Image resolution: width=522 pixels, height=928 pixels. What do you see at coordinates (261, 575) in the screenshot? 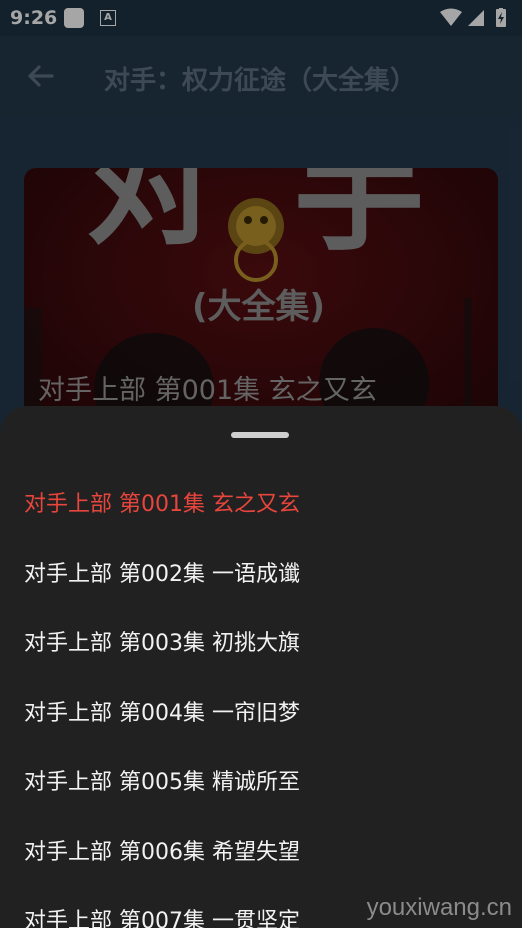
I see `episode-item-002: 对手上部 第002集 一语成谶` at bounding box center [261, 575].